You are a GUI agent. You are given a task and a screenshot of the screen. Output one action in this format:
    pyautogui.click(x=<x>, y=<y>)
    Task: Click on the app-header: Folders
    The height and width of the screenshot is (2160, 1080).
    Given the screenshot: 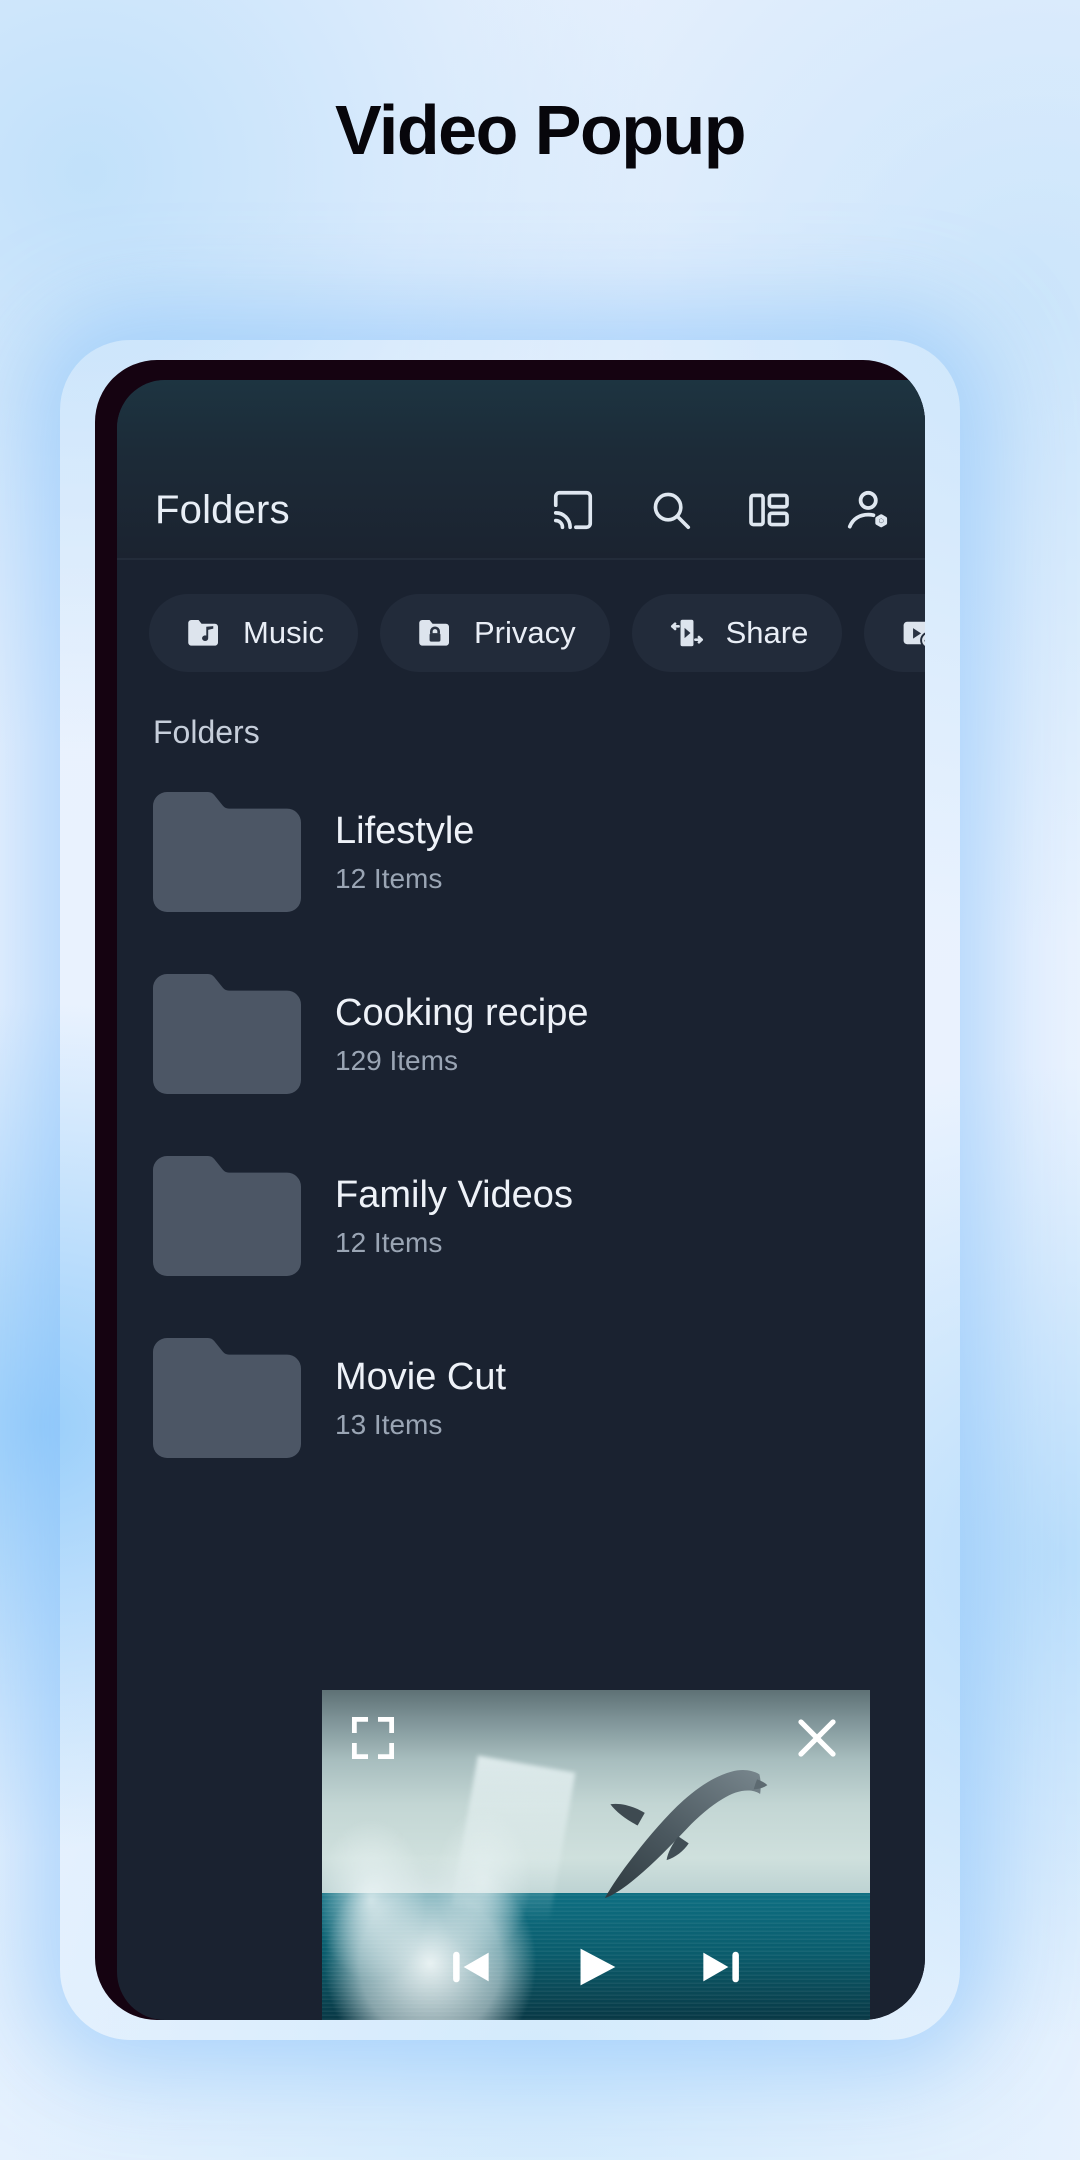 What is the action you would take?
    pyautogui.click(x=521, y=470)
    